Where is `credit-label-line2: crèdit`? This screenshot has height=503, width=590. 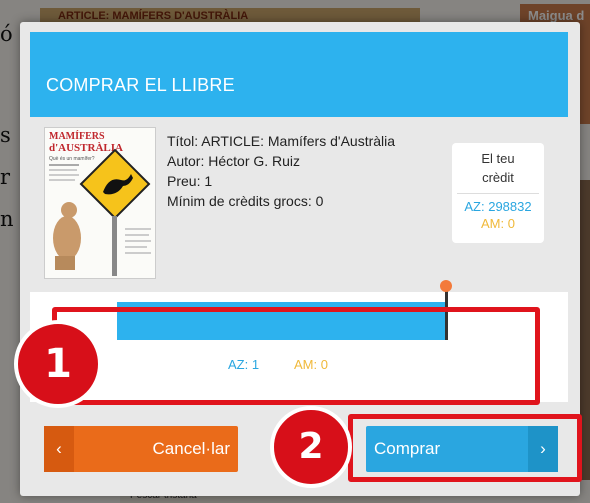
credit-label-line2: crèdit is located at coordinates (498, 177).